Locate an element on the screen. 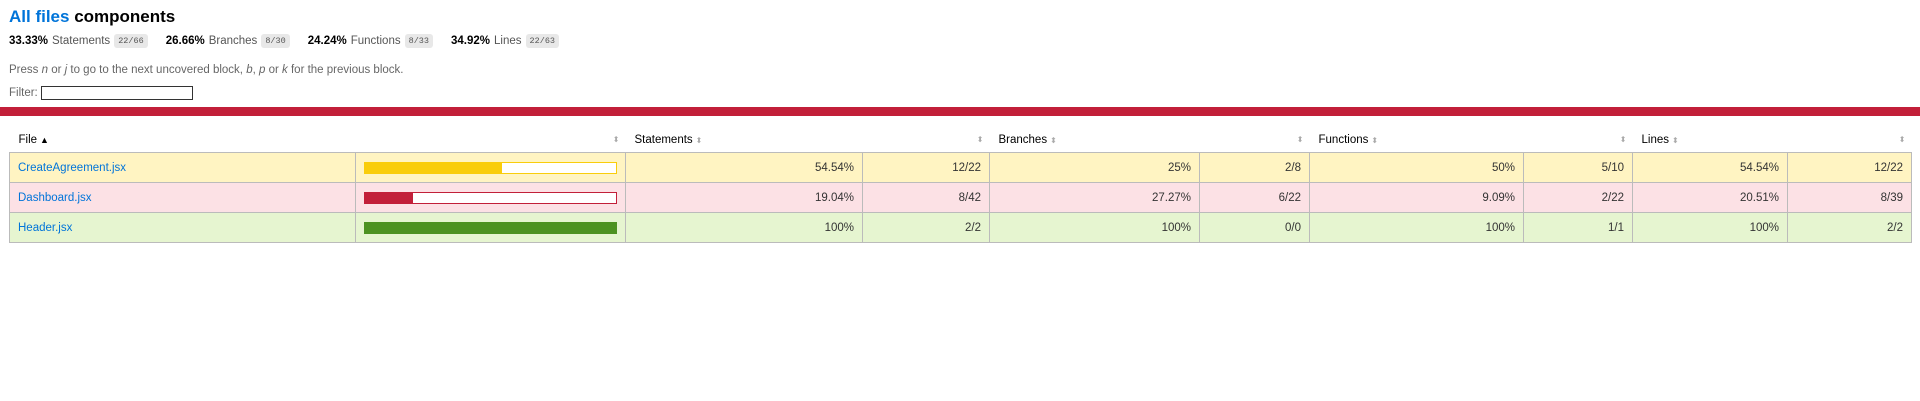 This screenshot has height=401, width=1920. statements-fraction: 8/42 is located at coordinates (926, 197).